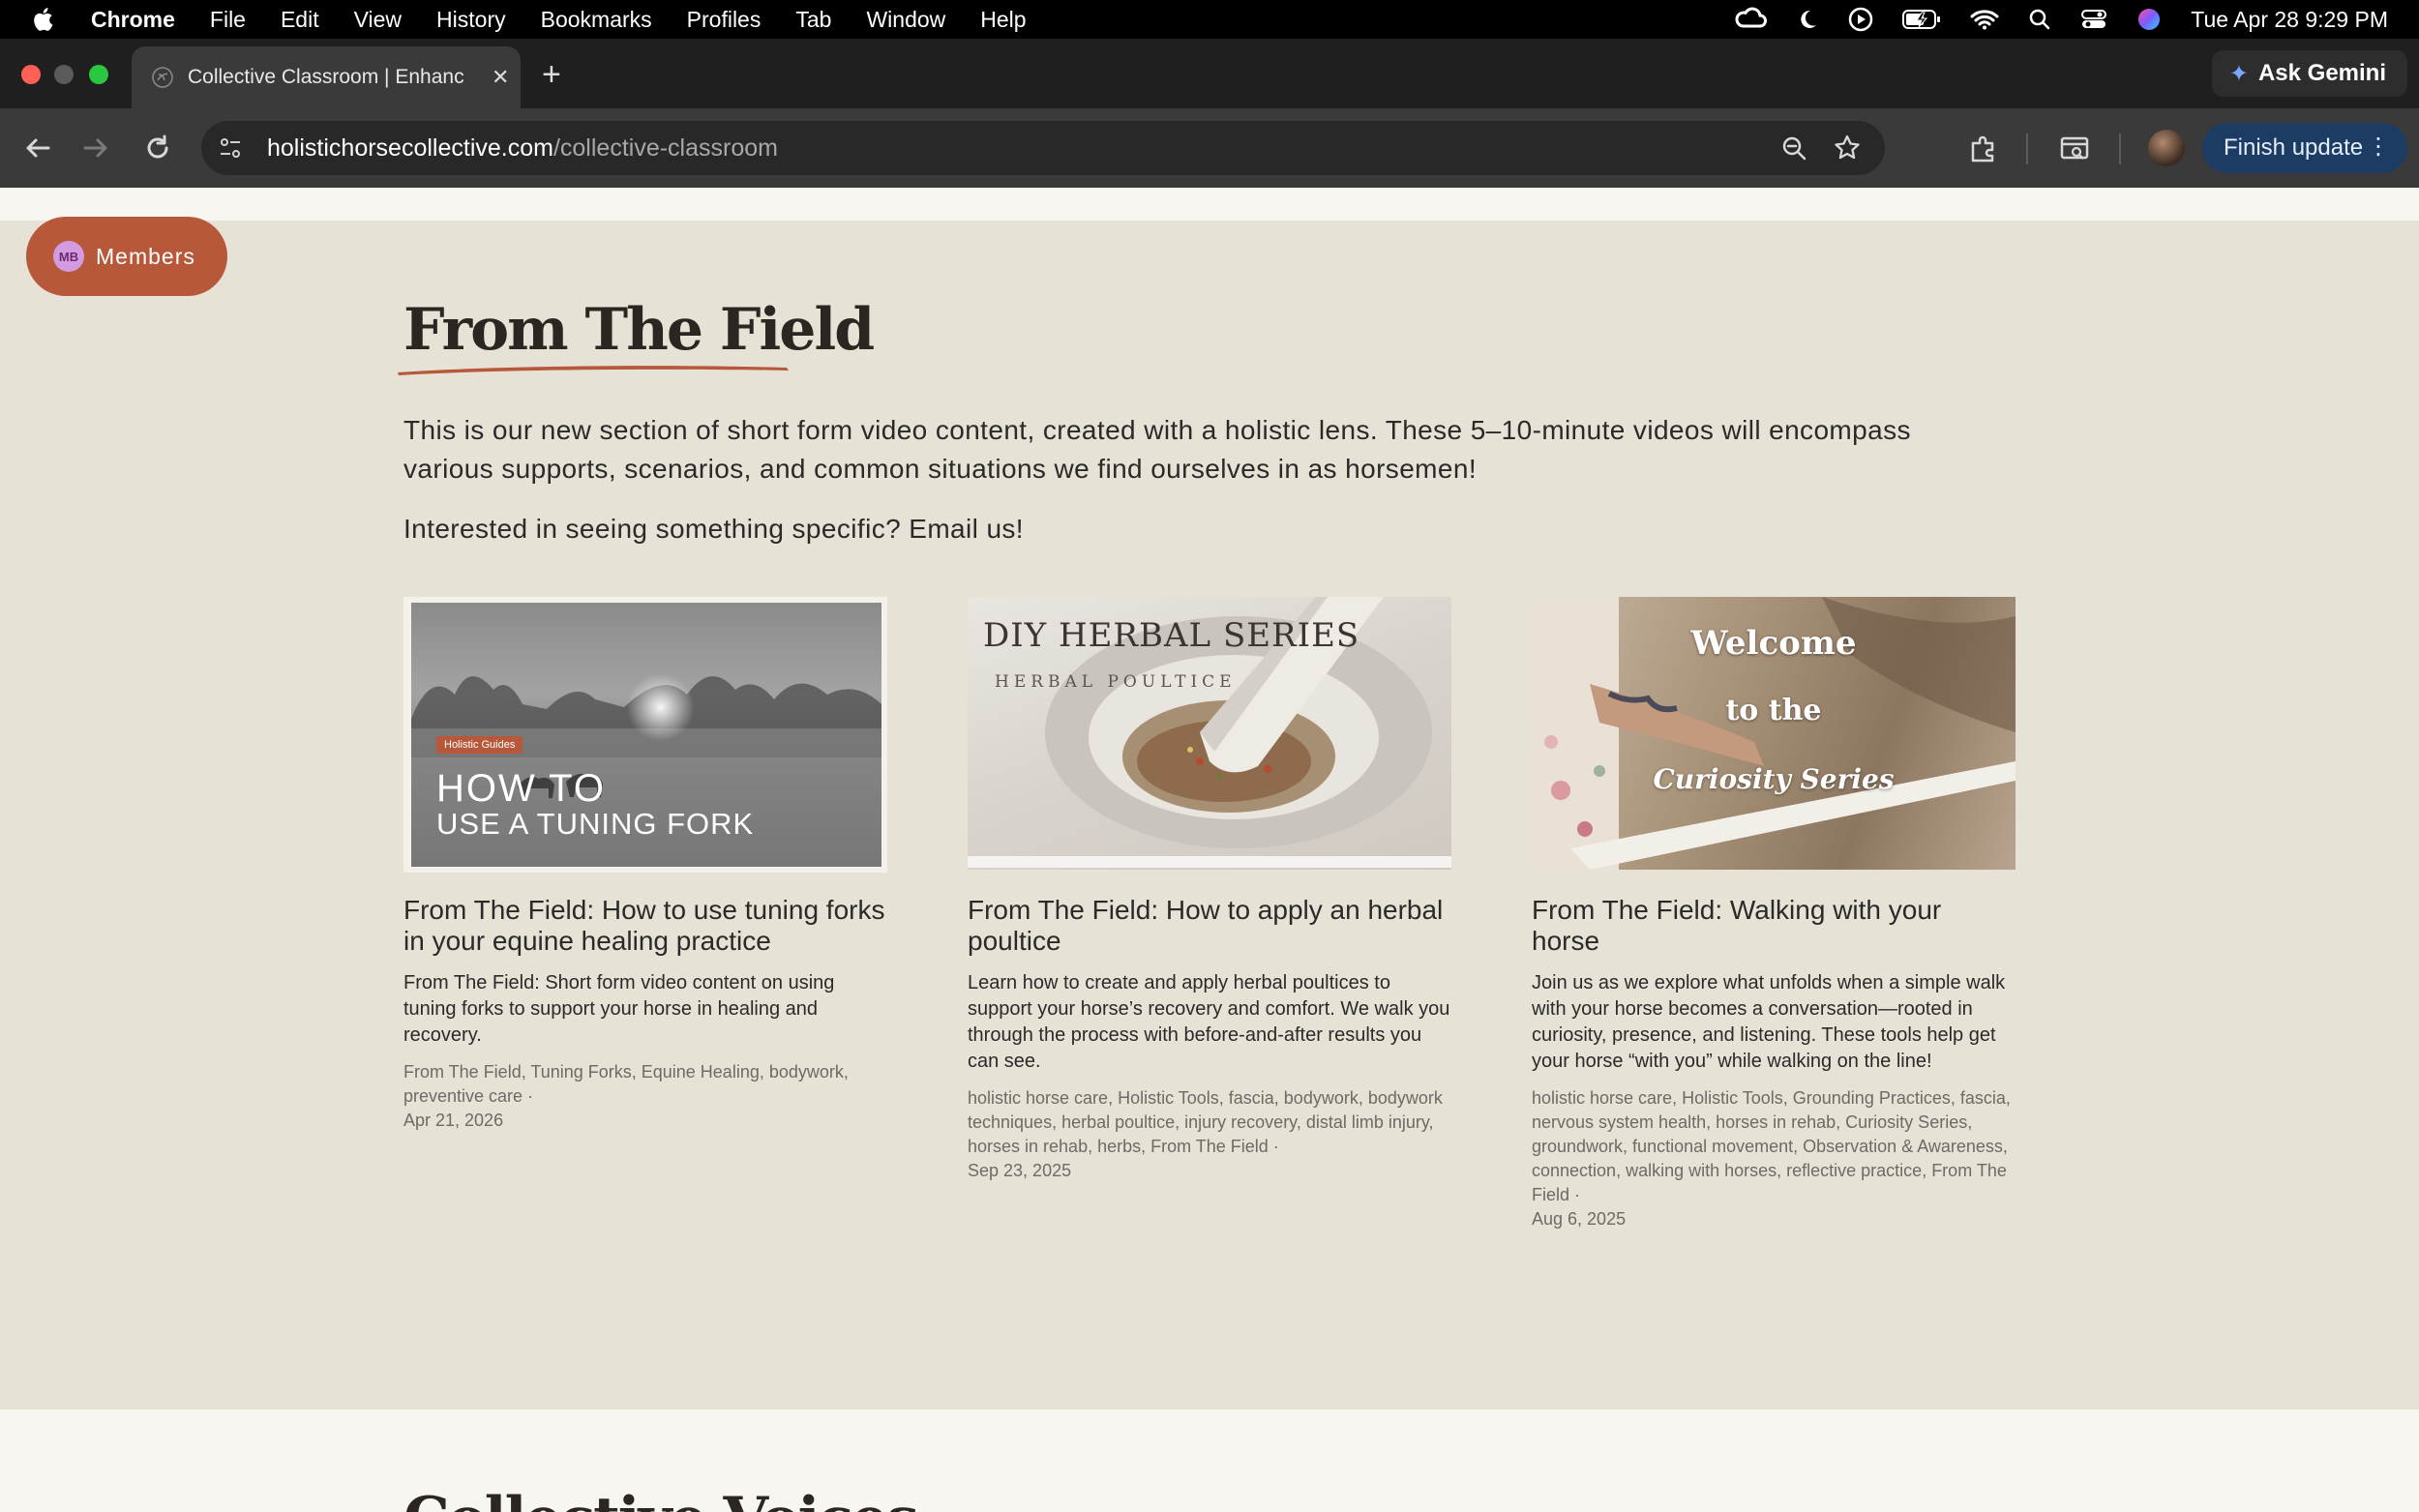  I want to click on menu-bookmarks: Bookmarks, so click(597, 20).